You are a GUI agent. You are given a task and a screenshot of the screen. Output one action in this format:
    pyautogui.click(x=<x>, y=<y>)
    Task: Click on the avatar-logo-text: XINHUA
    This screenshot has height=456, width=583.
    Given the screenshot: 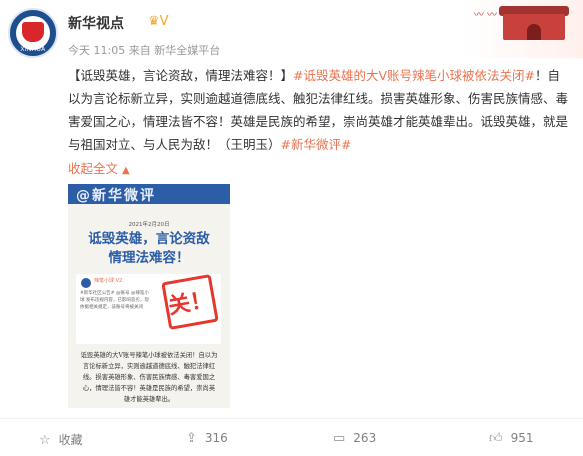 What is the action you would take?
    pyautogui.click(x=33, y=49)
    